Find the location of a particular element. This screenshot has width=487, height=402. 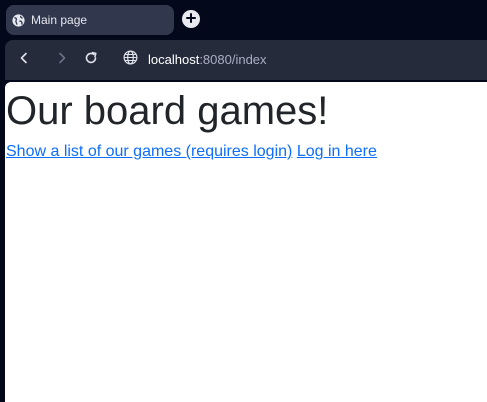

url-path: :8080/index is located at coordinates (233, 59).